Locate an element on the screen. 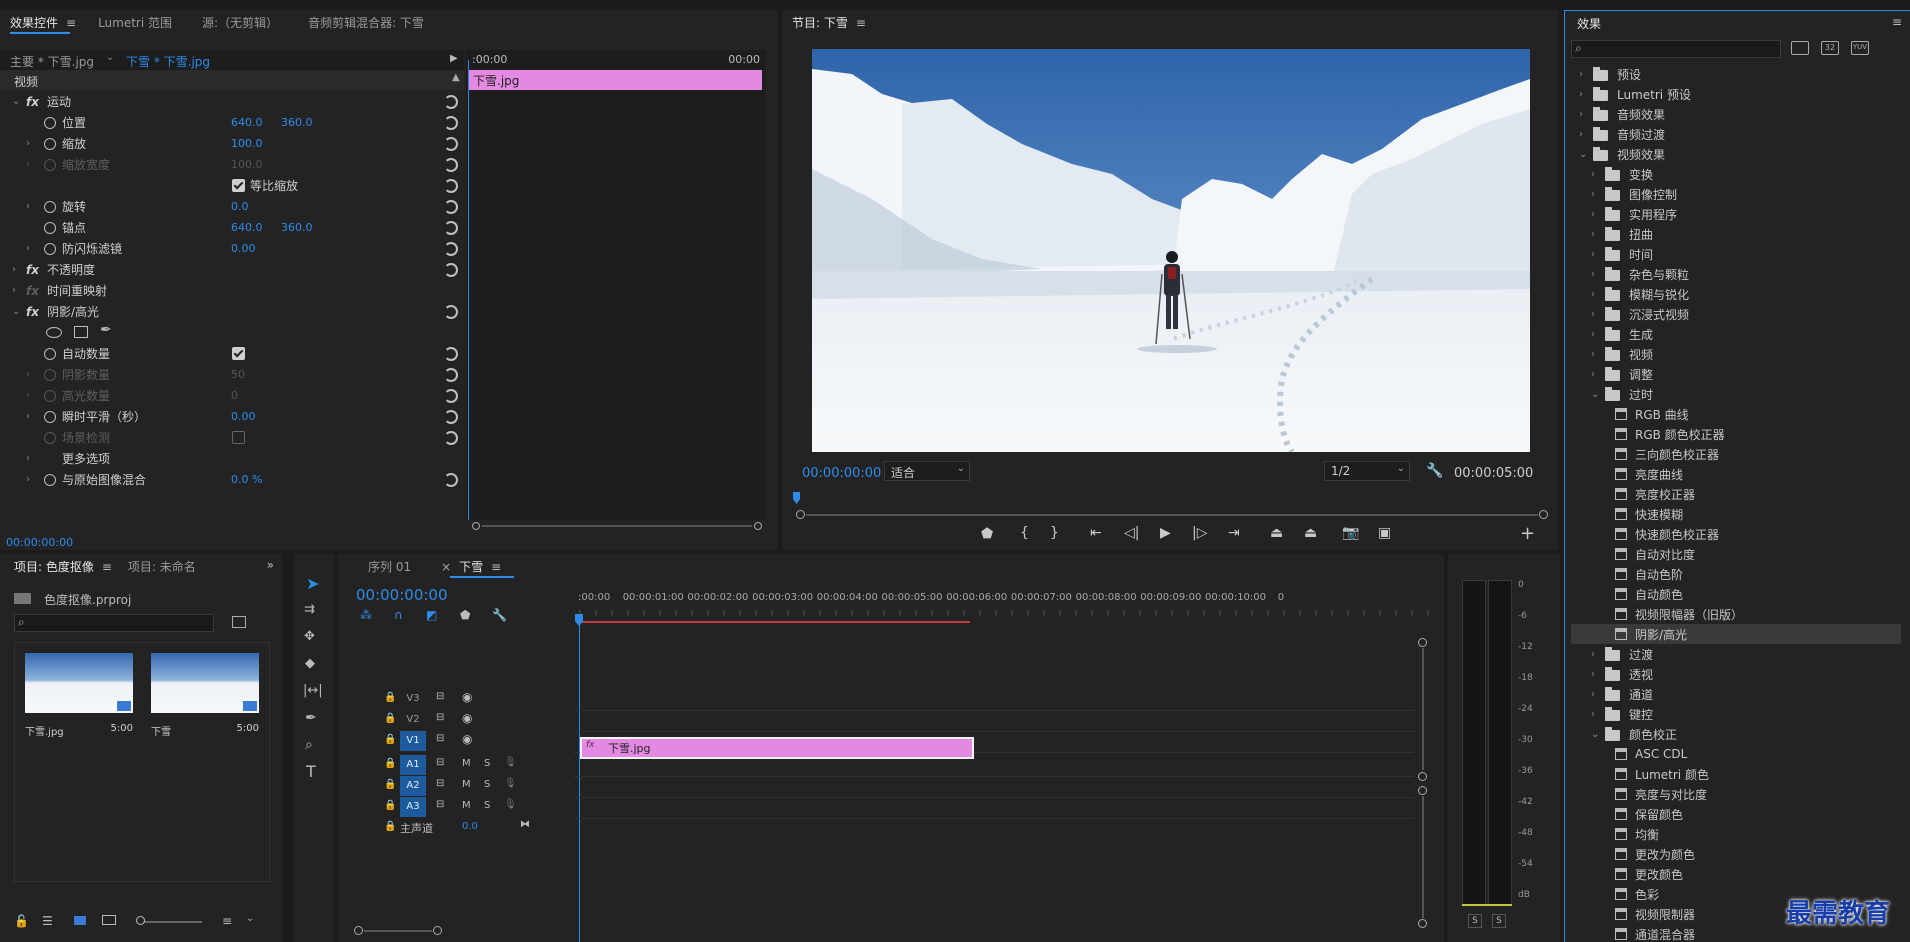  sort-icon: ≡ is located at coordinates (227, 921).